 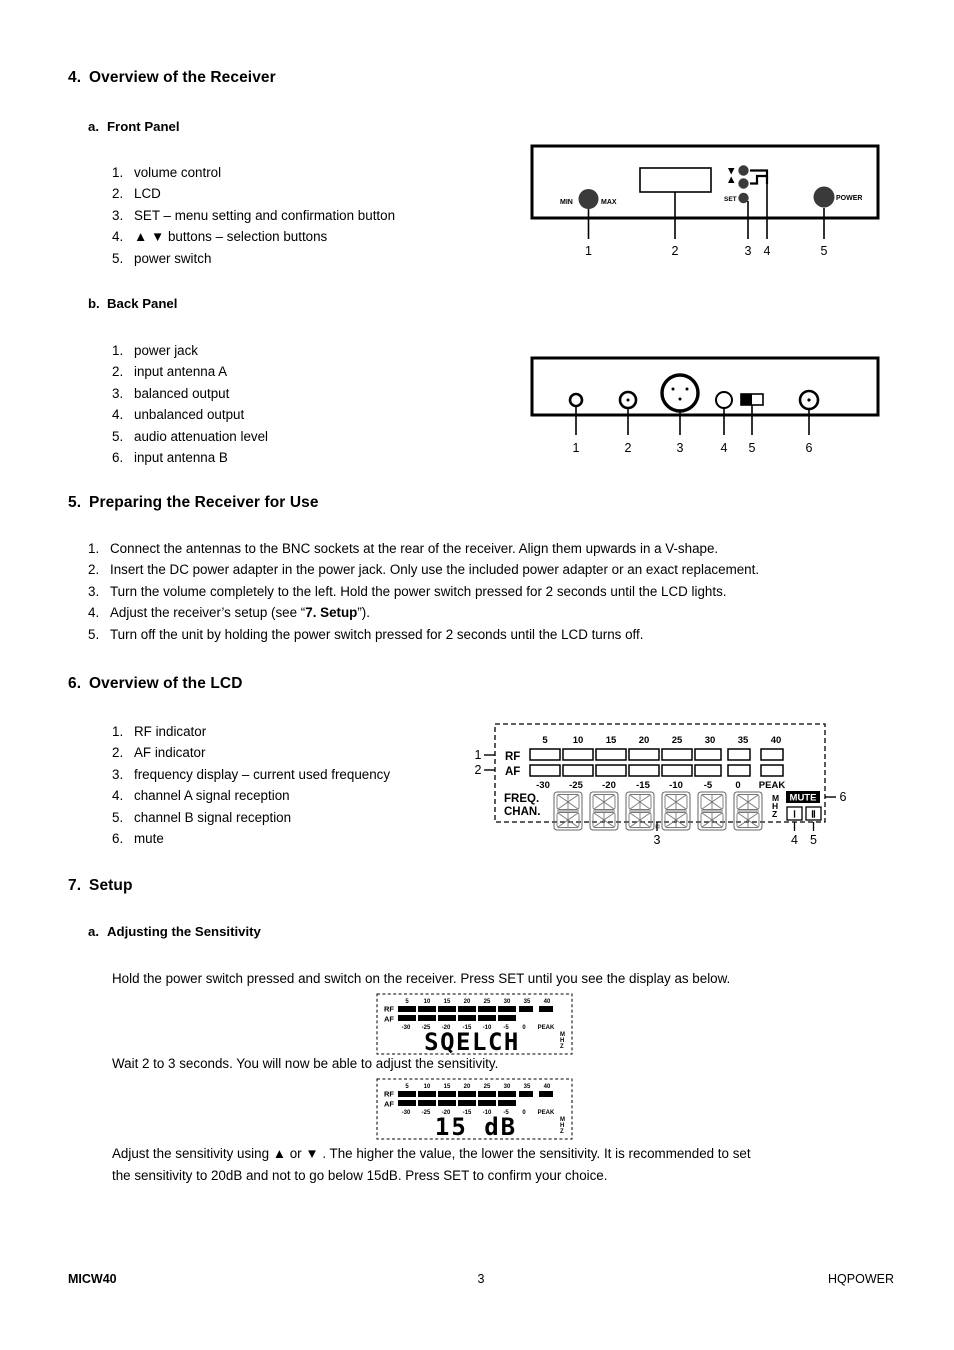 I want to click on svg-text: 4, so click(x=767, y=251).